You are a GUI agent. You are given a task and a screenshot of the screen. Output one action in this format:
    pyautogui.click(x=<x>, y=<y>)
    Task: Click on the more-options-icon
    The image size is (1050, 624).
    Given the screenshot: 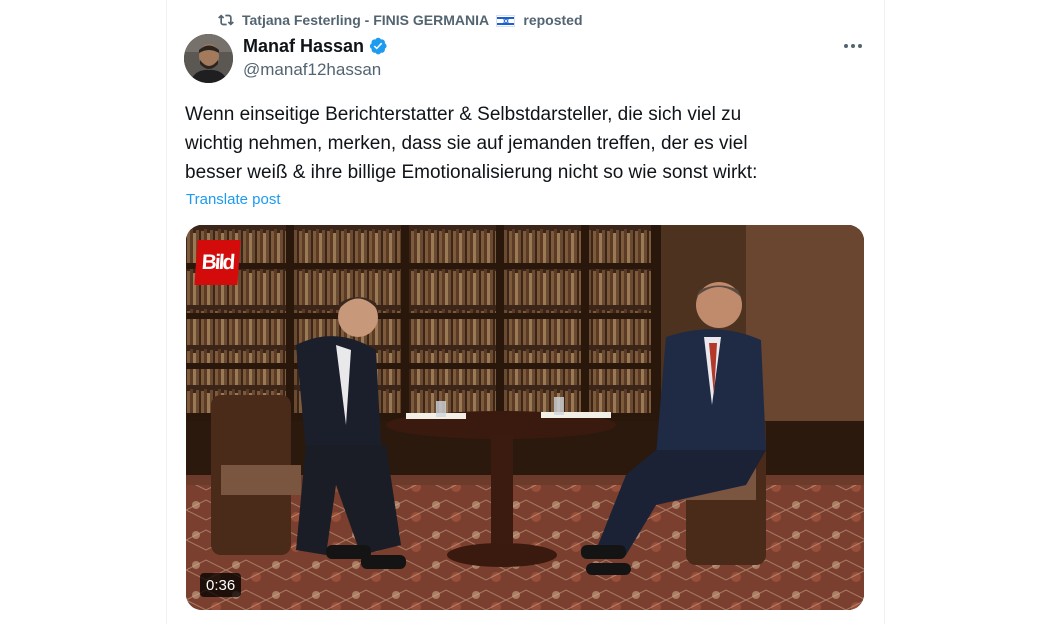 What is the action you would take?
    pyautogui.click(x=853, y=46)
    